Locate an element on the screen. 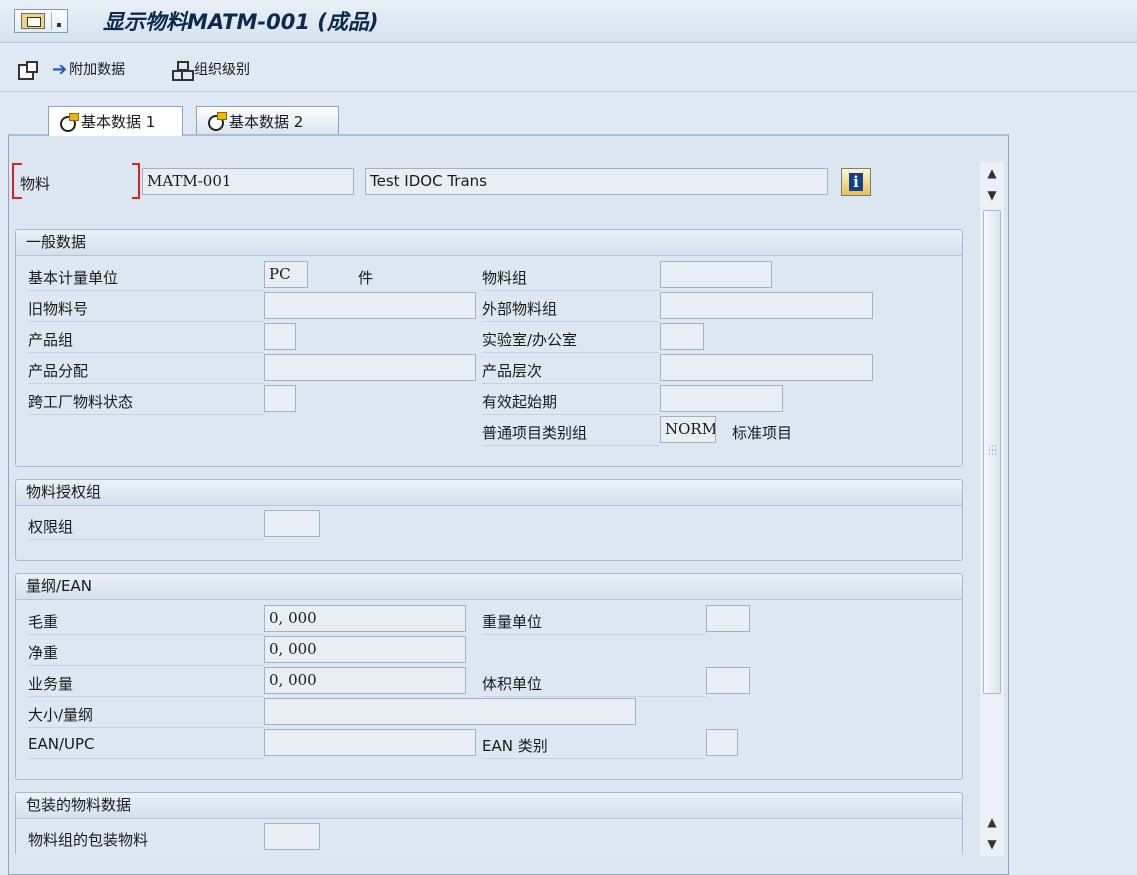  division-label: 产品组 is located at coordinates (51, 340).